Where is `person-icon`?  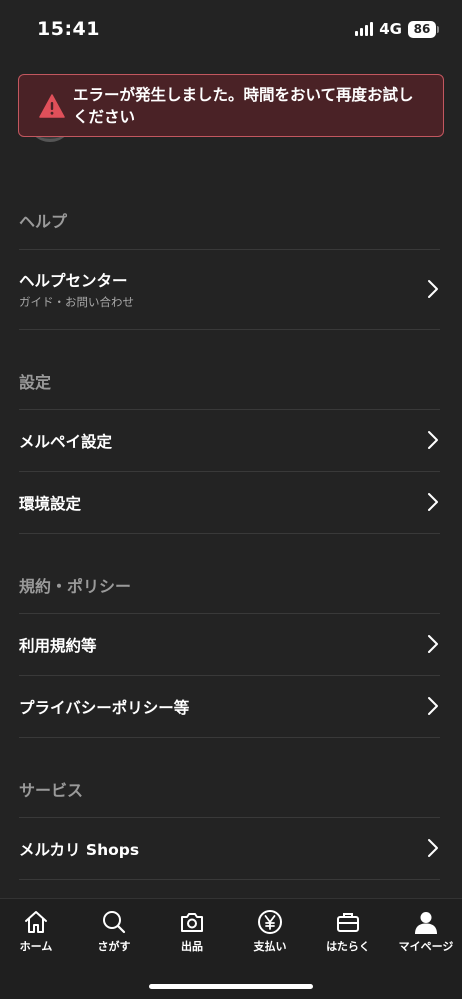
person-icon is located at coordinates (426, 923).